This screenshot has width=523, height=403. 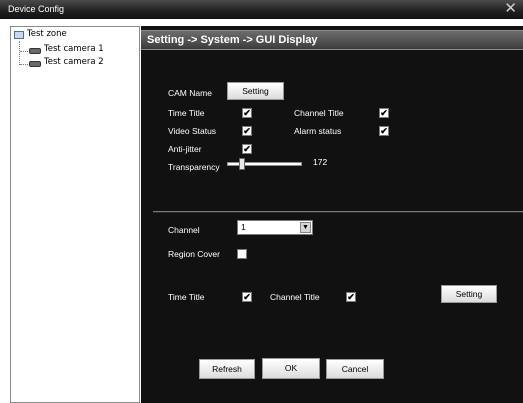 What do you see at coordinates (305, 227) in the screenshot?
I see `chevron-down-icon: ▼` at bounding box center [305, 227].